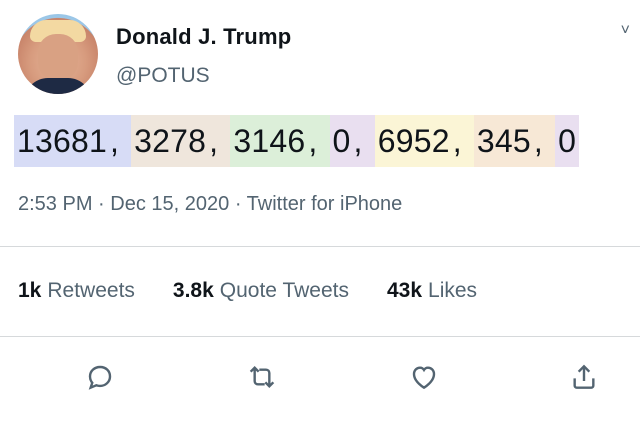 The height and width of the screenshot is (429, 640). I want to click on share-button, so click(584, 377).